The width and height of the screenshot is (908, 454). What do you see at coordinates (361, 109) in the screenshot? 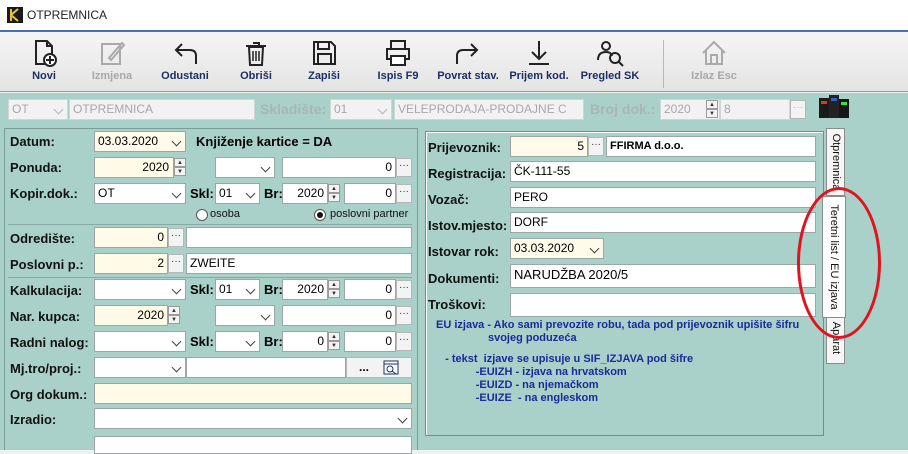
I see `warehouse-select: 01` at bounding box center [361, 109].